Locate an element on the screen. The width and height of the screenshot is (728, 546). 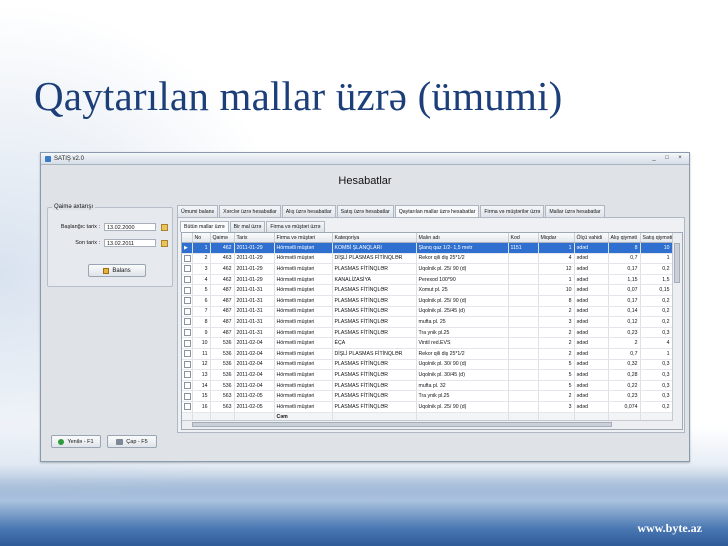
watermark: www.byte.az is located at coordinates (669, 528).